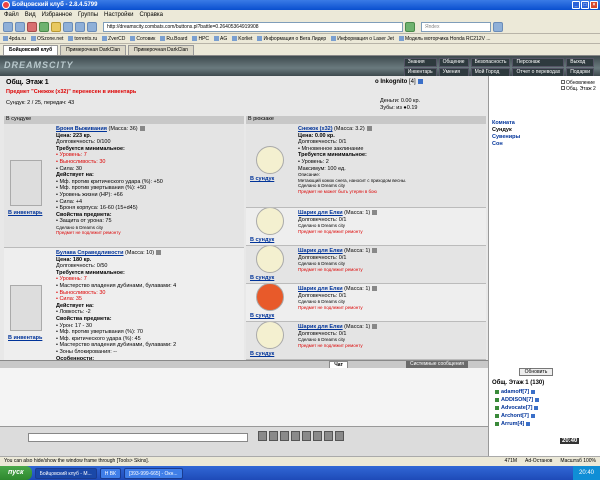 The width and height of the screenshot is (600, 480). I want to click on bookmark-link: Информация о Вега Лидер, so click(291, 39).